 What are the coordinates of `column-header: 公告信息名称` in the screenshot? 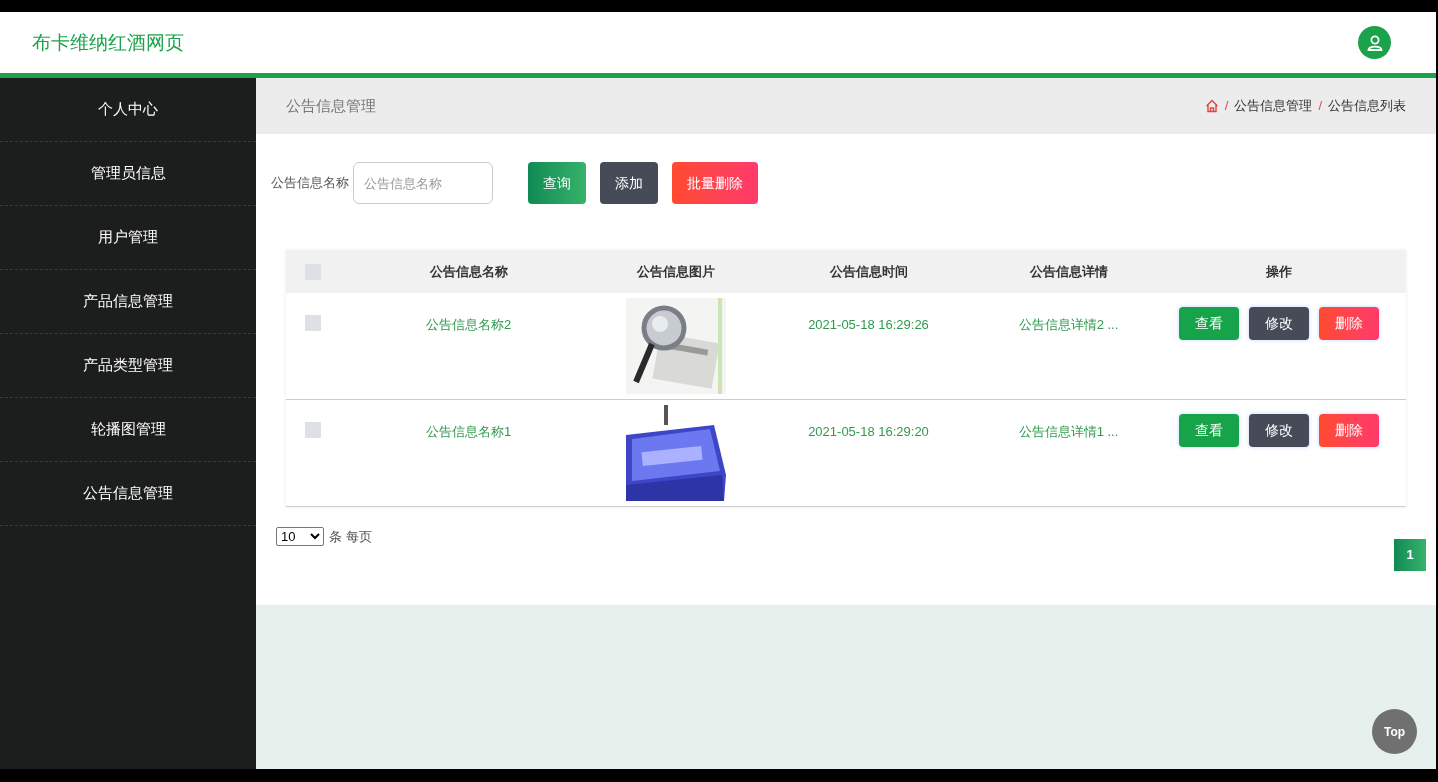 It's located at (468, 271).